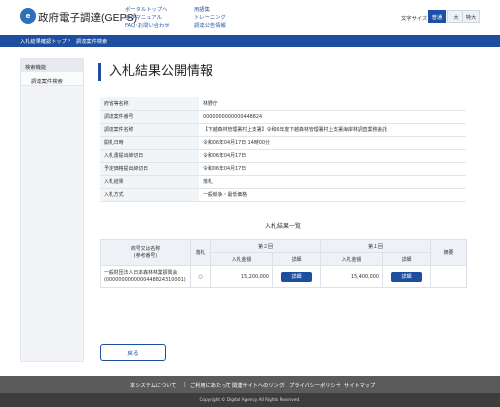  I want to click on detail-value: 落札, so click(332, 182).